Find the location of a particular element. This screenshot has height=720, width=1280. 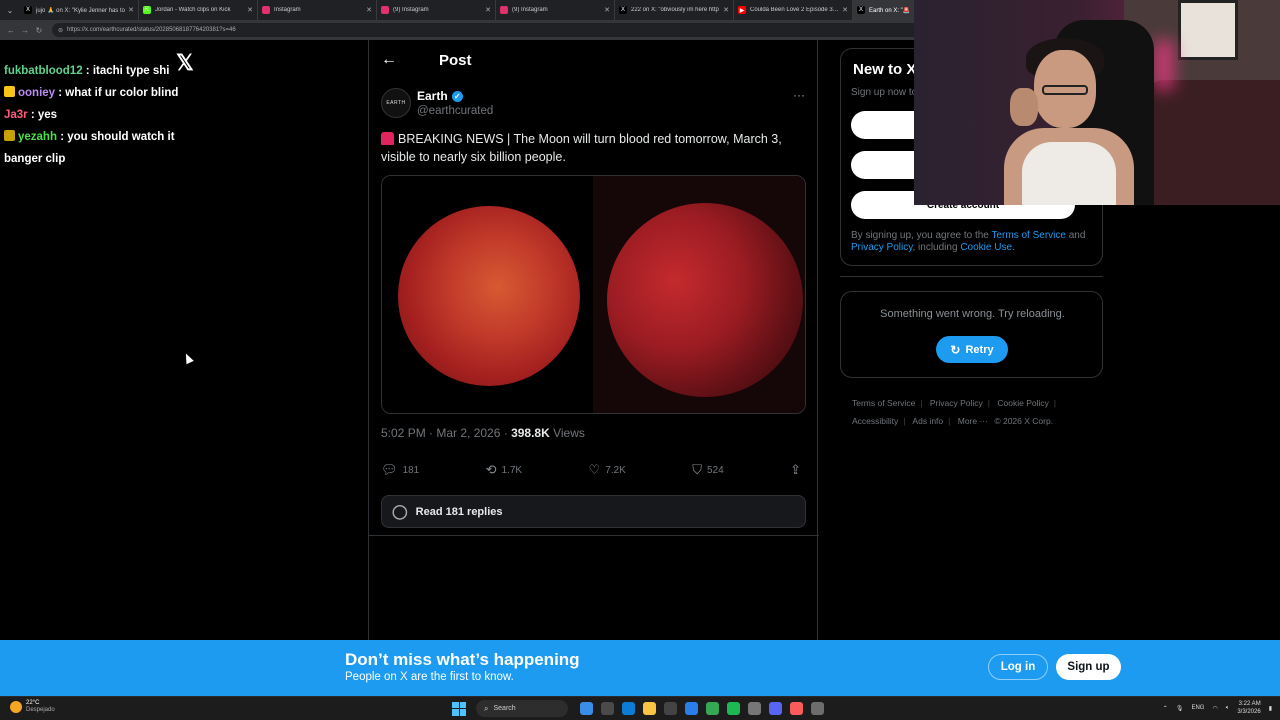

terms-prefix: By signing up, you agree to the is located at coordinates (921, 235).